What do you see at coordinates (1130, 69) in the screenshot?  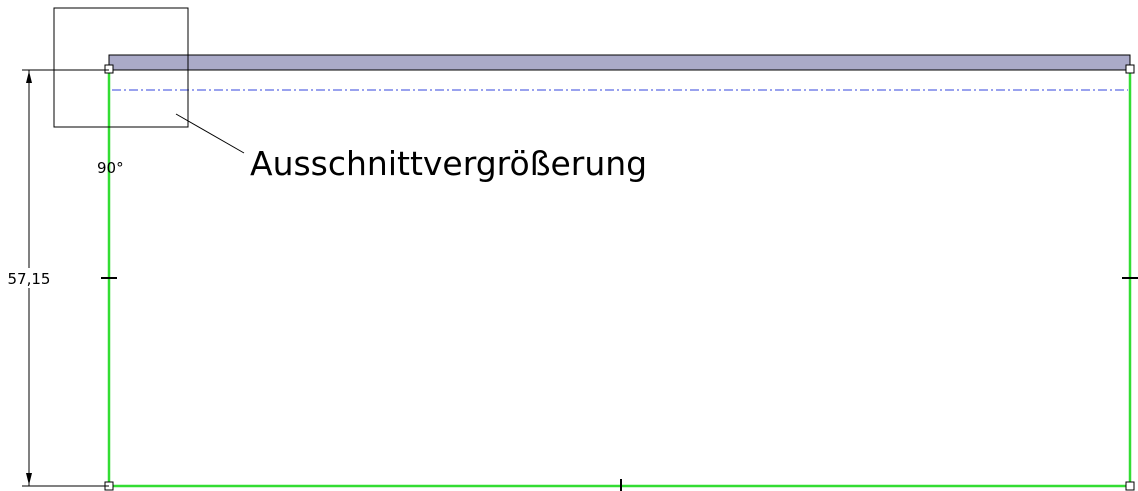 I see `corner-grip-top-right` at bounding box center [1130, 69].